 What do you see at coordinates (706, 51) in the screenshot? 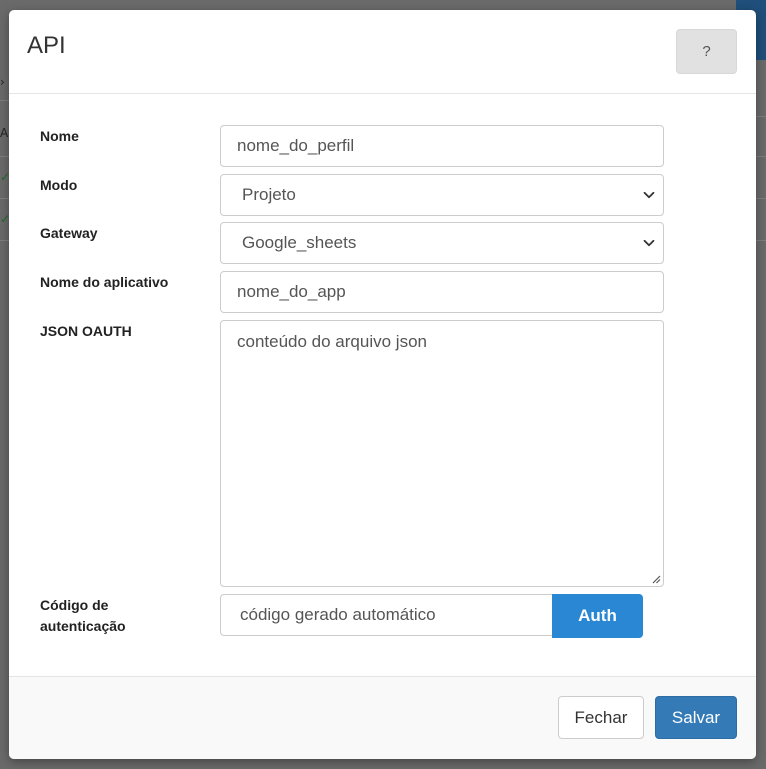
I see `help-button: ?` at bounding box center [706, 51].